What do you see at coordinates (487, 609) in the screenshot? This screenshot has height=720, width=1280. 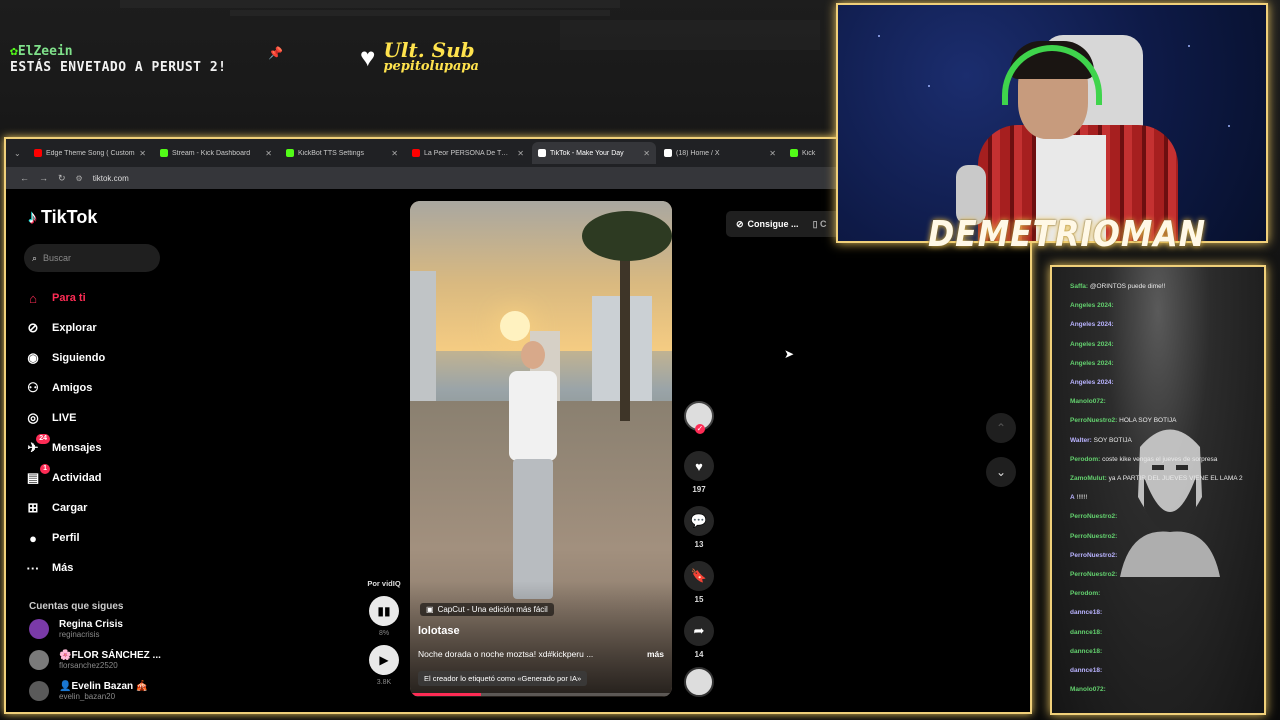 I see `capcut-label: ▣ CapCut - Una edición más fácil` at bounding box center [487, 609].